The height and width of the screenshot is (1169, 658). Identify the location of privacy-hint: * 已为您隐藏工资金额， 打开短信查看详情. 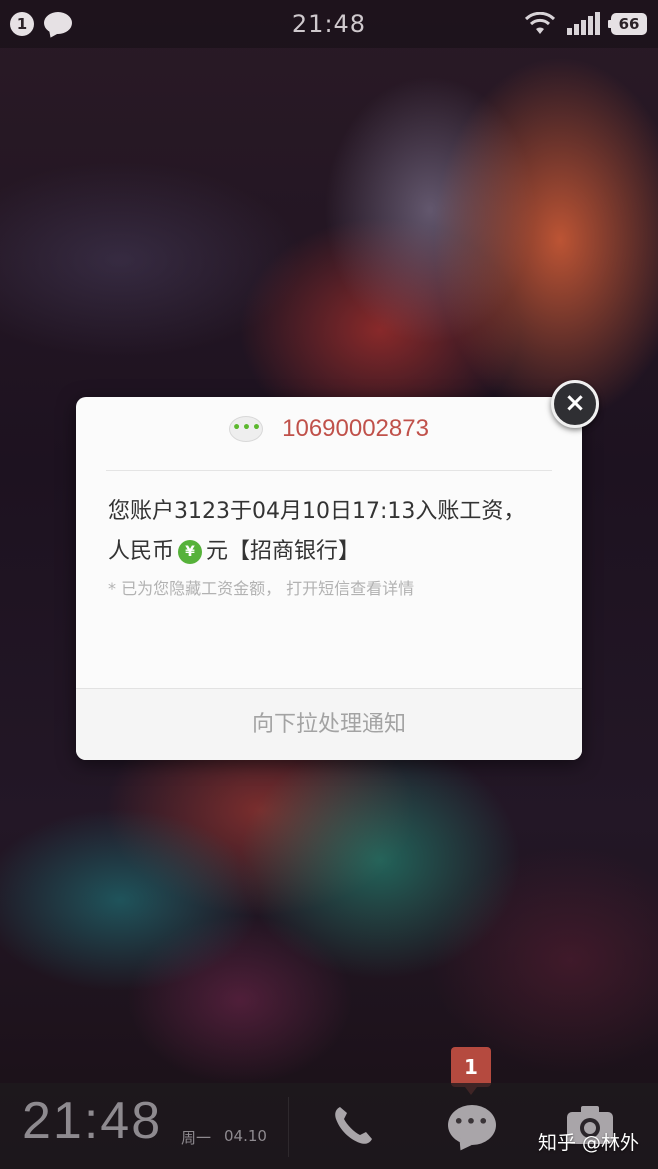
(261, 588).